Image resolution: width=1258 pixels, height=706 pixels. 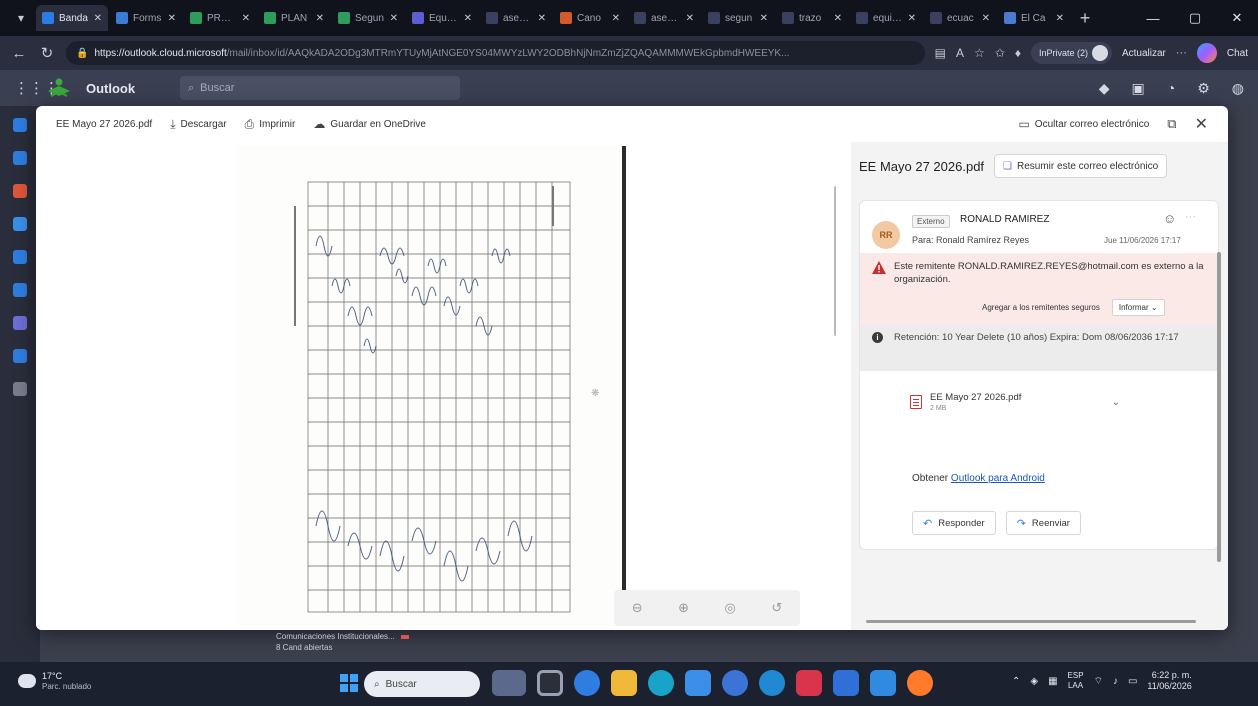 What do you see at coordinates (1171, 88) in the screenshot?
I see `notifications-bell-icon: ◔` at bounding box center [1171, 88].